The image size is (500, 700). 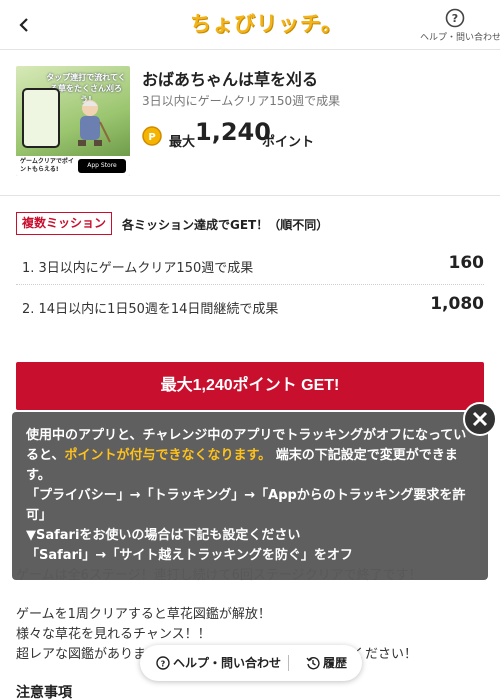 I want to click on notice-line: ▼Safariをお使いの場合は下記も設定ください, so click(x=163, y=535).